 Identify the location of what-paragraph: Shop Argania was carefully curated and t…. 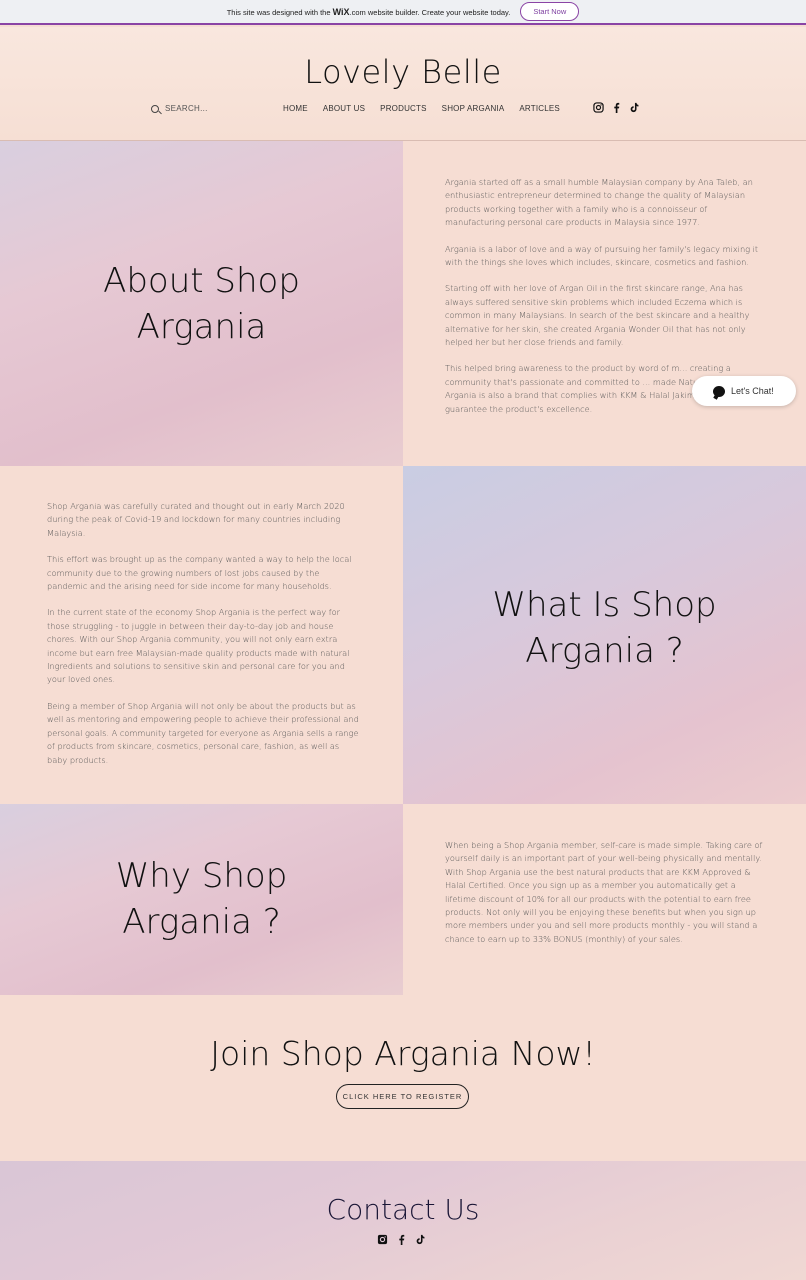
(196, 519).